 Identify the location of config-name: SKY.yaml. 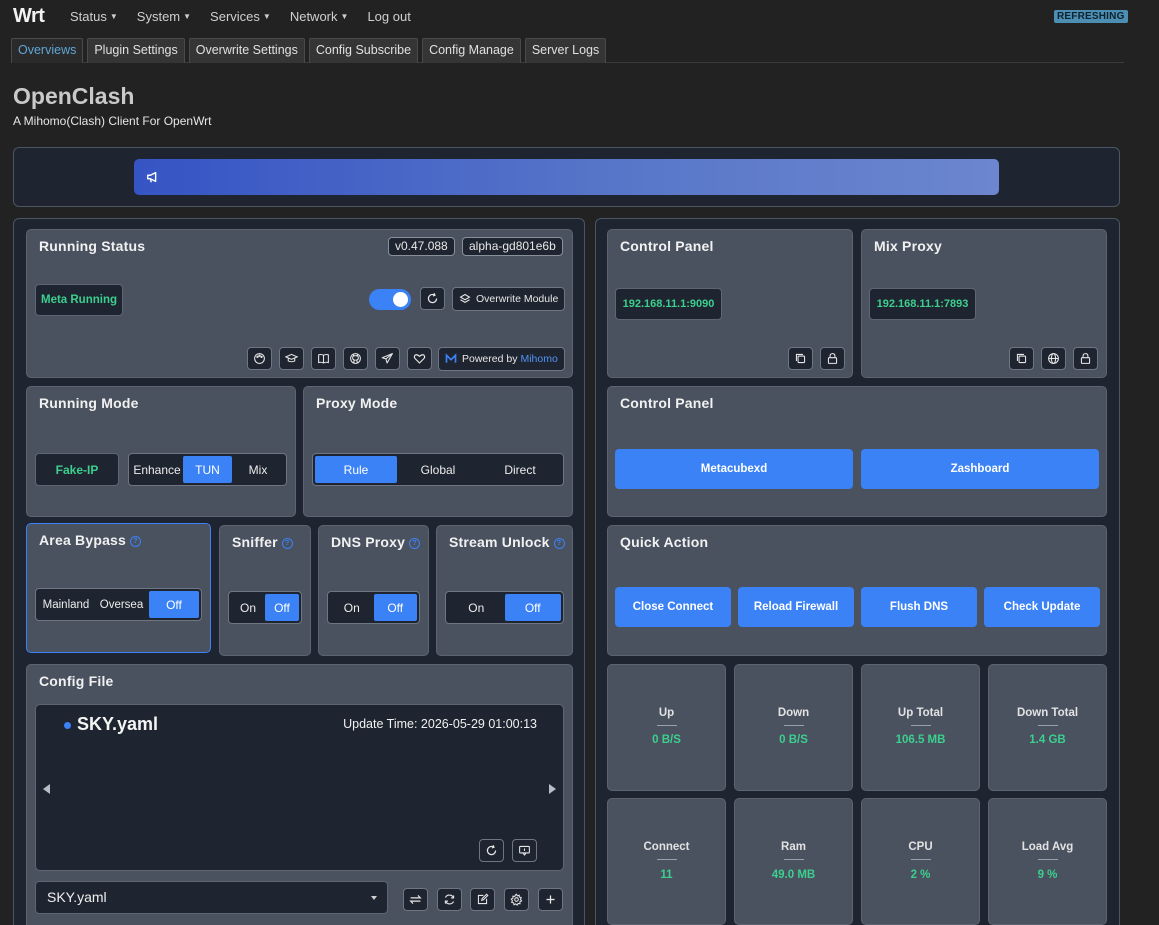
(118, 724).